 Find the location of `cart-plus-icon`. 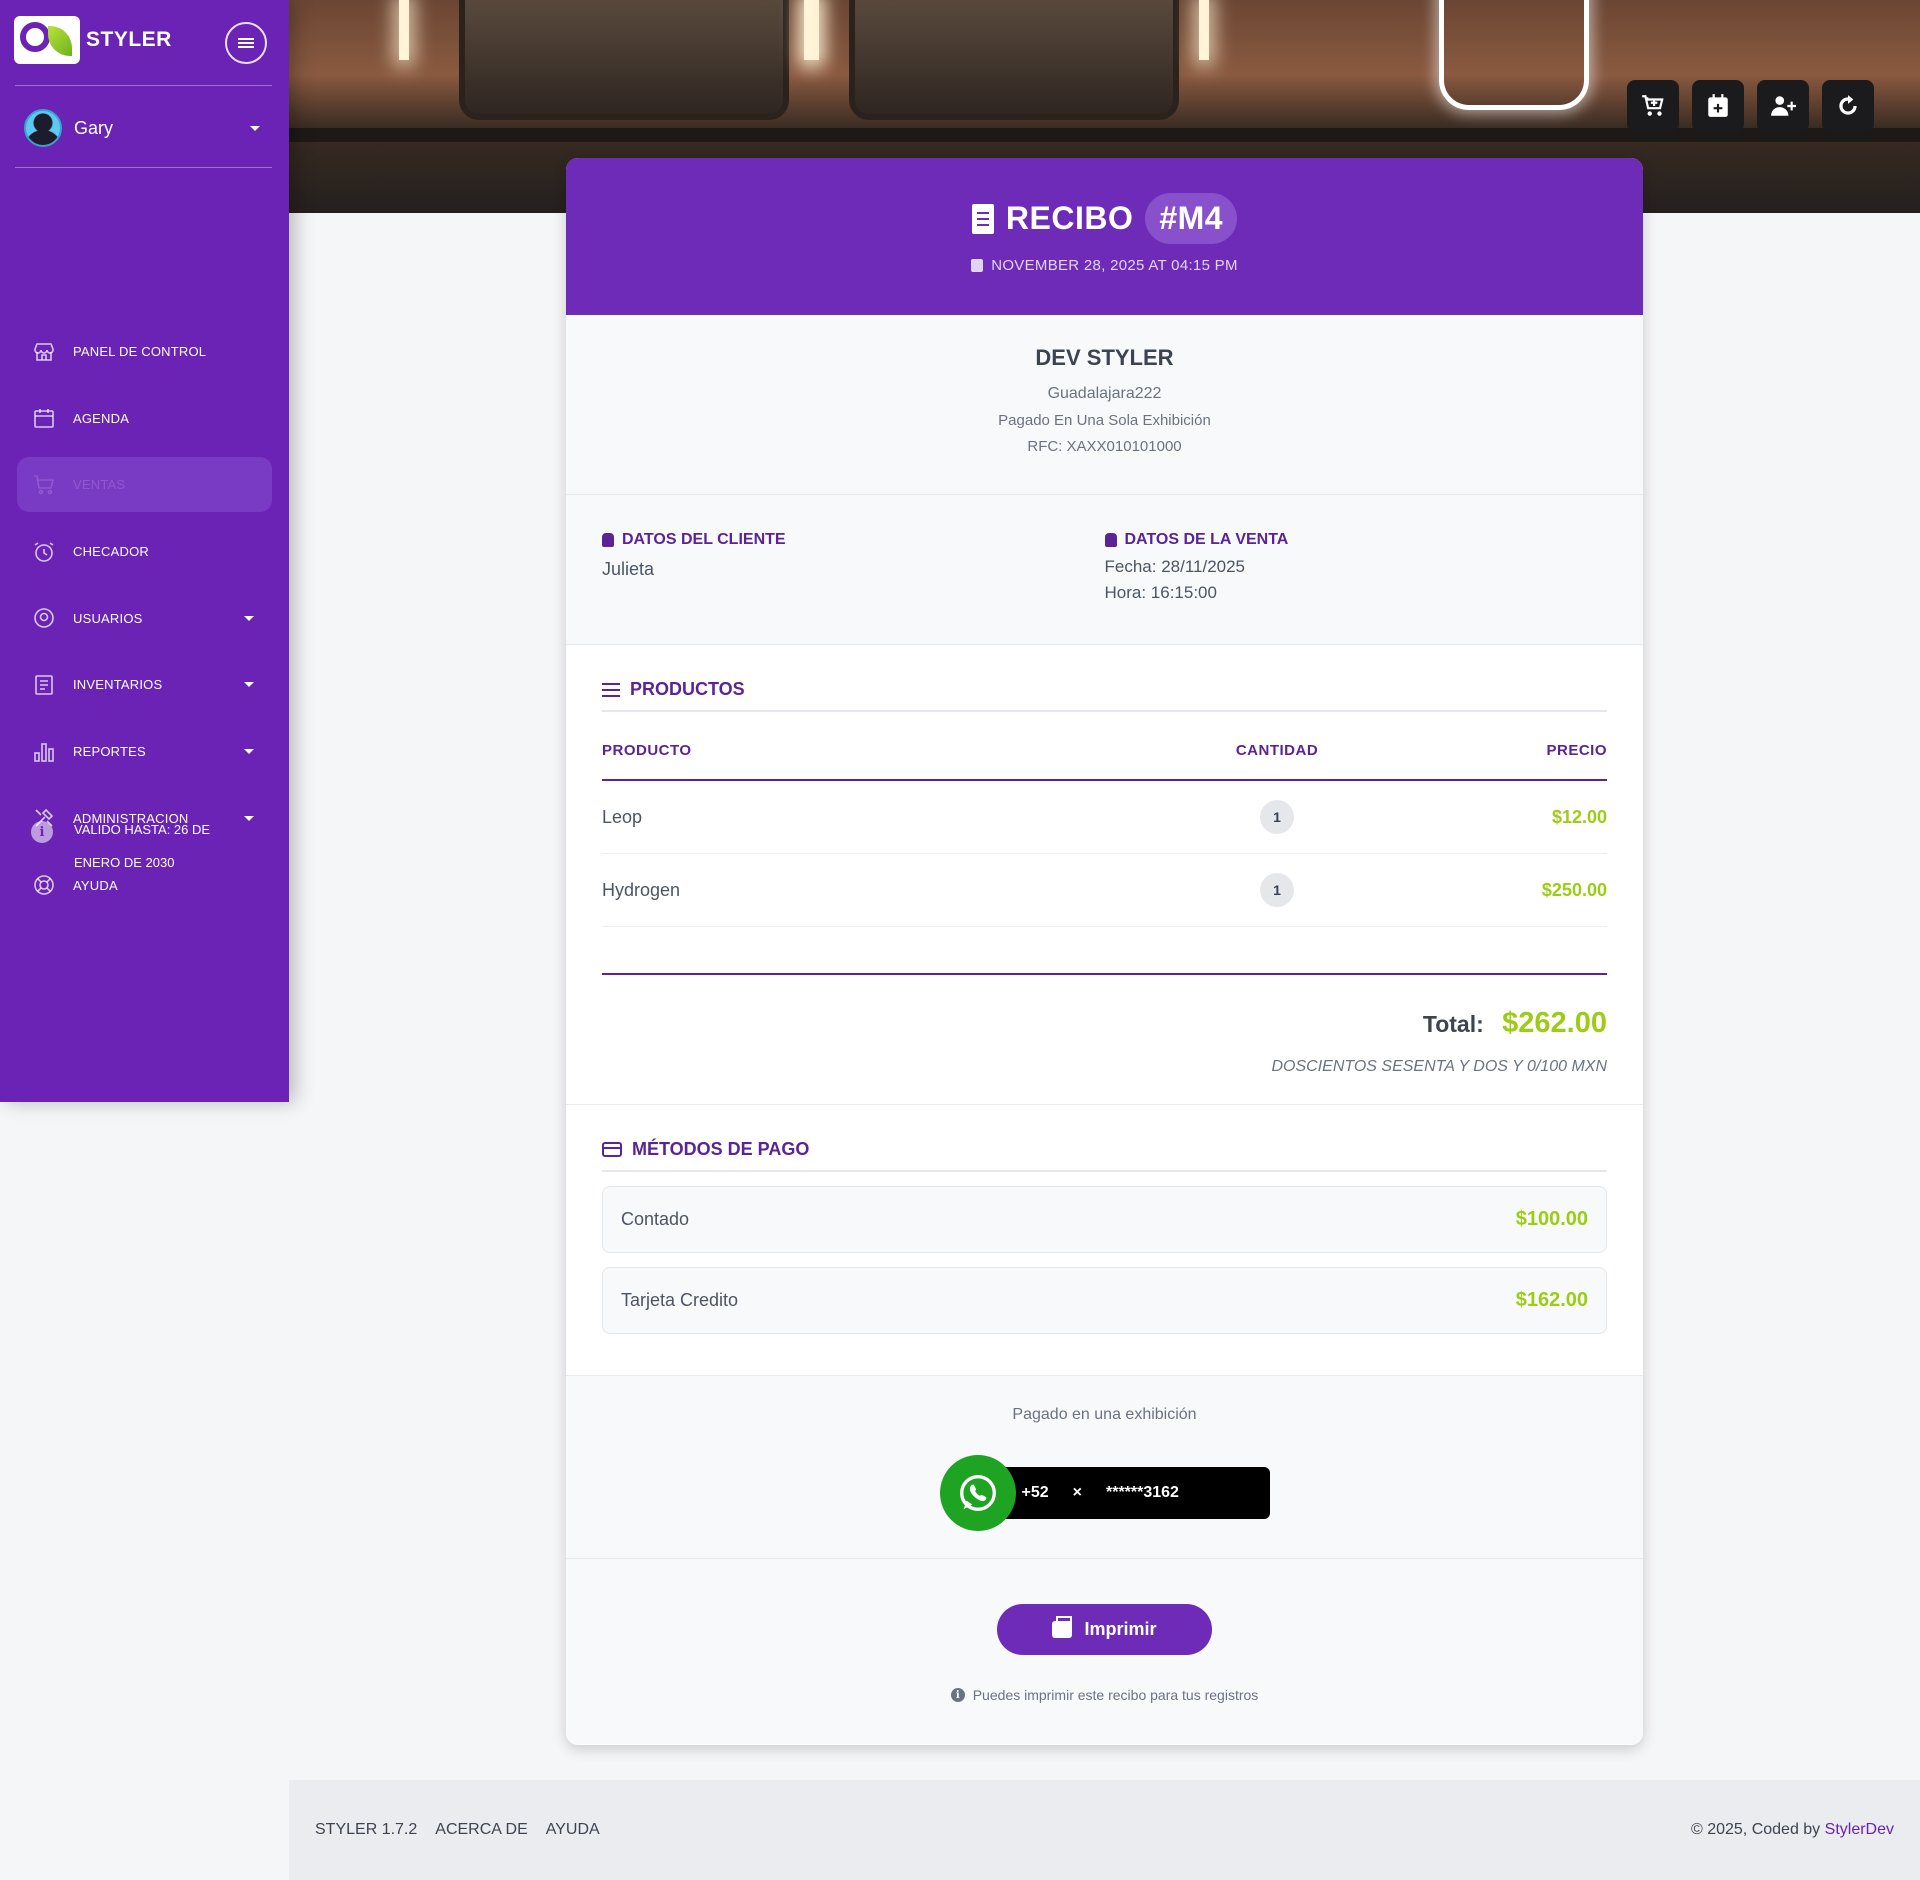

cart-plus-icon is located at coordinates (1653, 105).